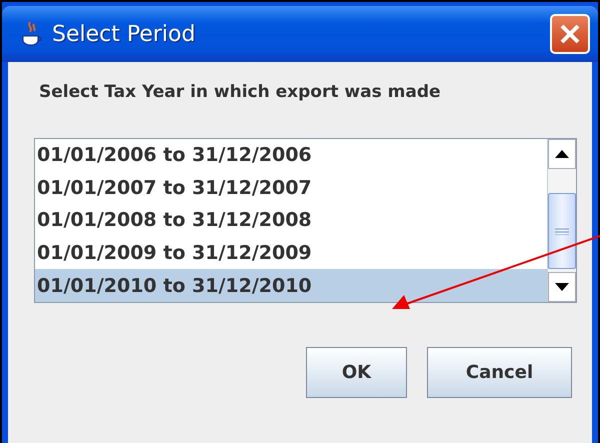 The image size is (600, 443). Describe the element at coordinates (124, 34) in the screenshot. I see `window-title: Select Period` at that location.